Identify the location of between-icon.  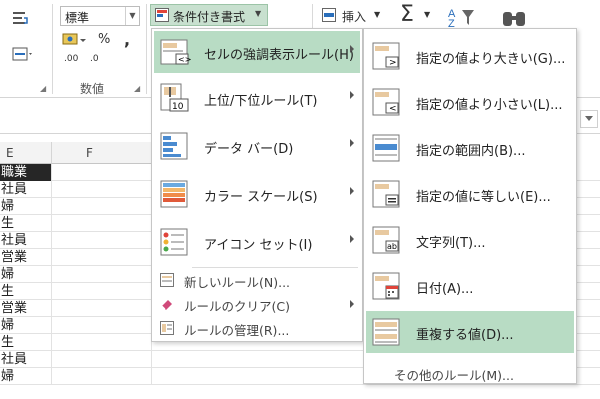
(386, 148).